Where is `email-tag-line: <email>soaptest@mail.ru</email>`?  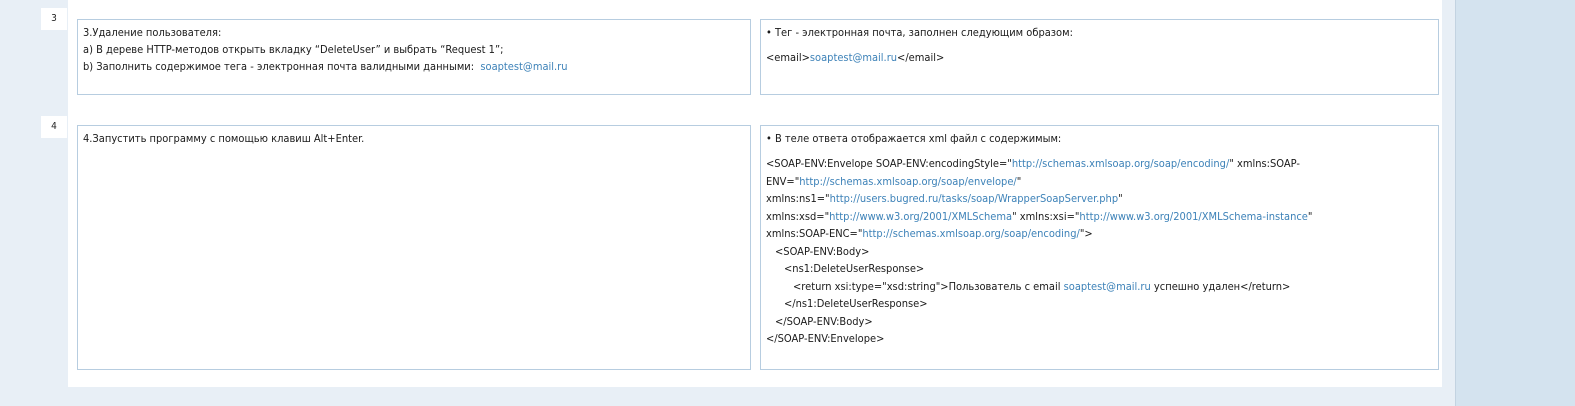
email-tag-line: <email>soaptest@mail.ru</email> is located at coordinates (855, 57).